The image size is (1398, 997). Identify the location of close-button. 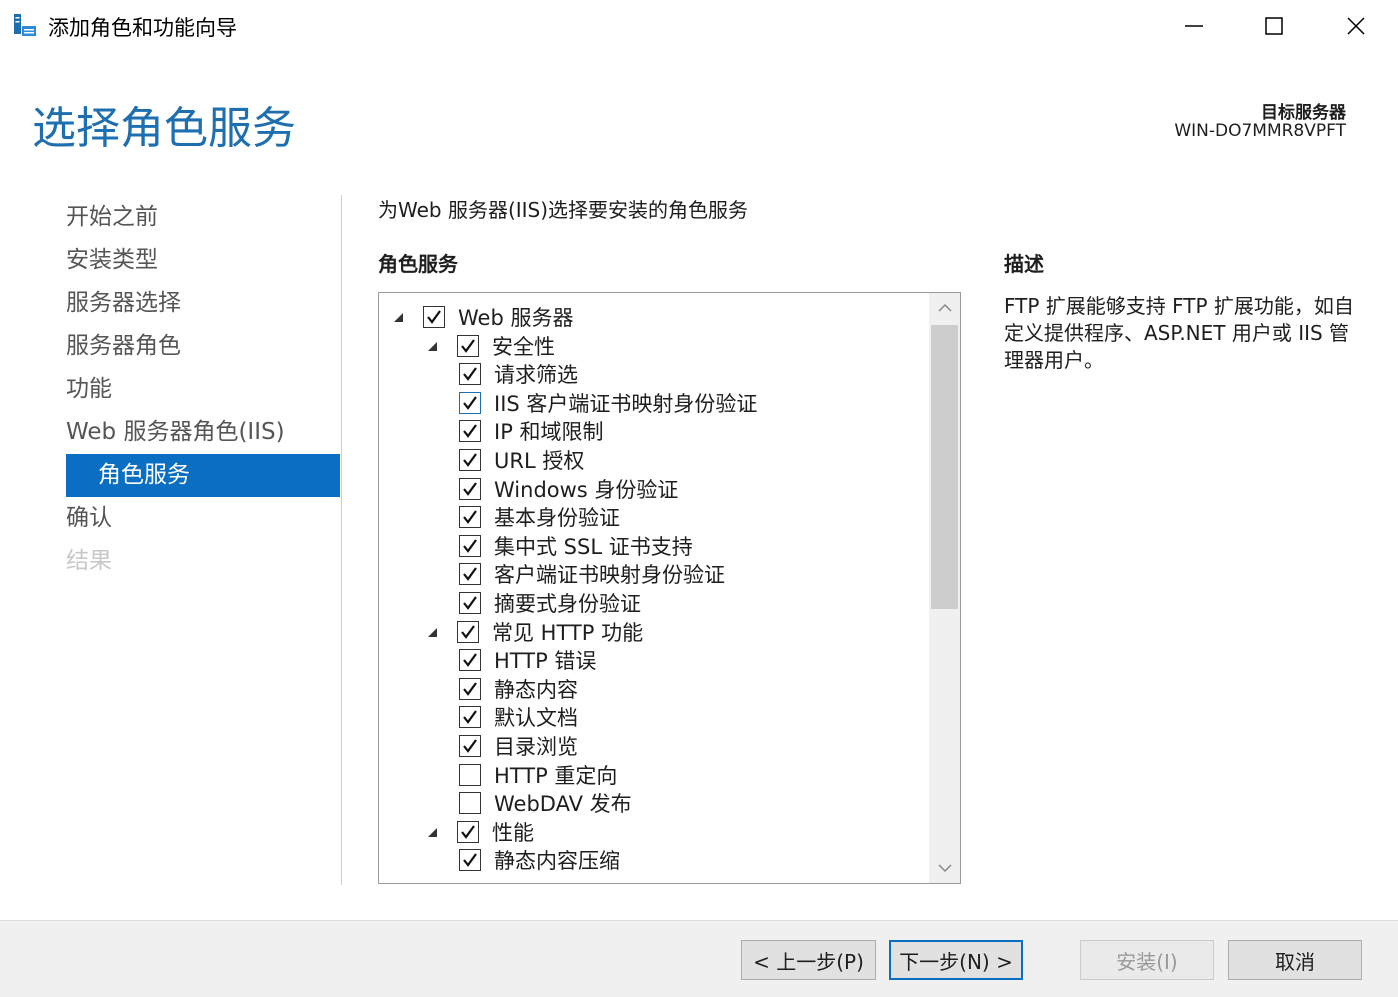
(1356, 26).